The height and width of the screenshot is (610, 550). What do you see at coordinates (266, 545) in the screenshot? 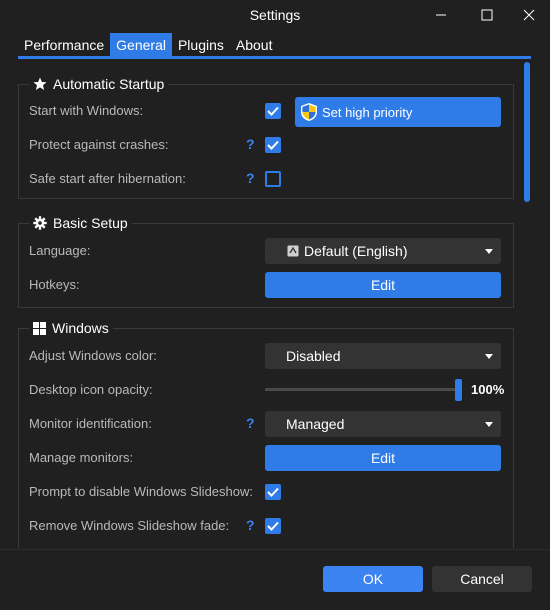
I see `partial-next-row` at bounding box center [266, 545].